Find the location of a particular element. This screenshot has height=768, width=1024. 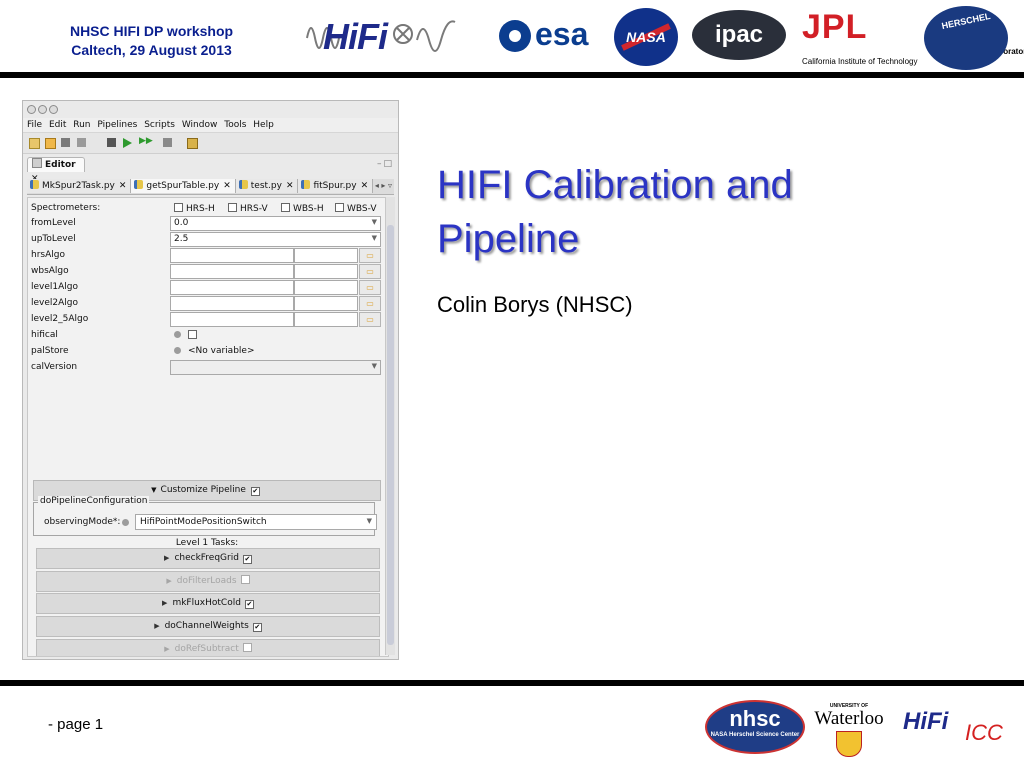

run-all-icon: ▶▶ is located at coordinates (146, 141).